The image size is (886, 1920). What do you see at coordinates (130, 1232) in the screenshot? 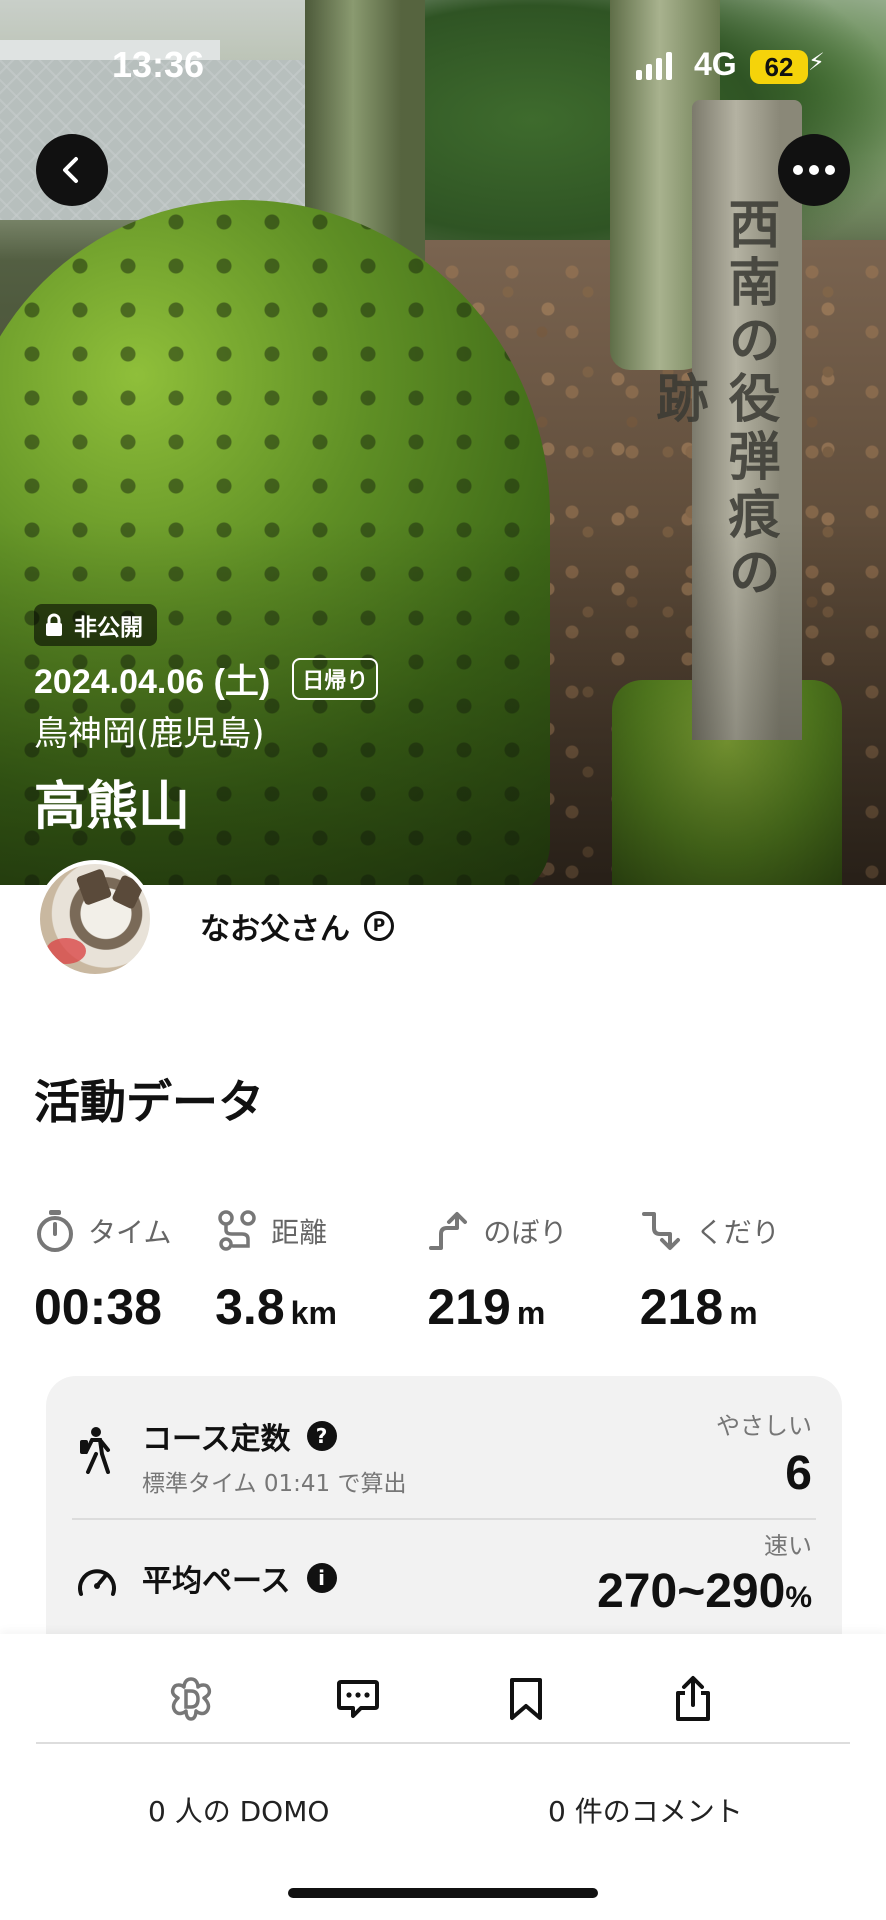
I see `stat-label: タイム` at bounding box center [130, 1232].